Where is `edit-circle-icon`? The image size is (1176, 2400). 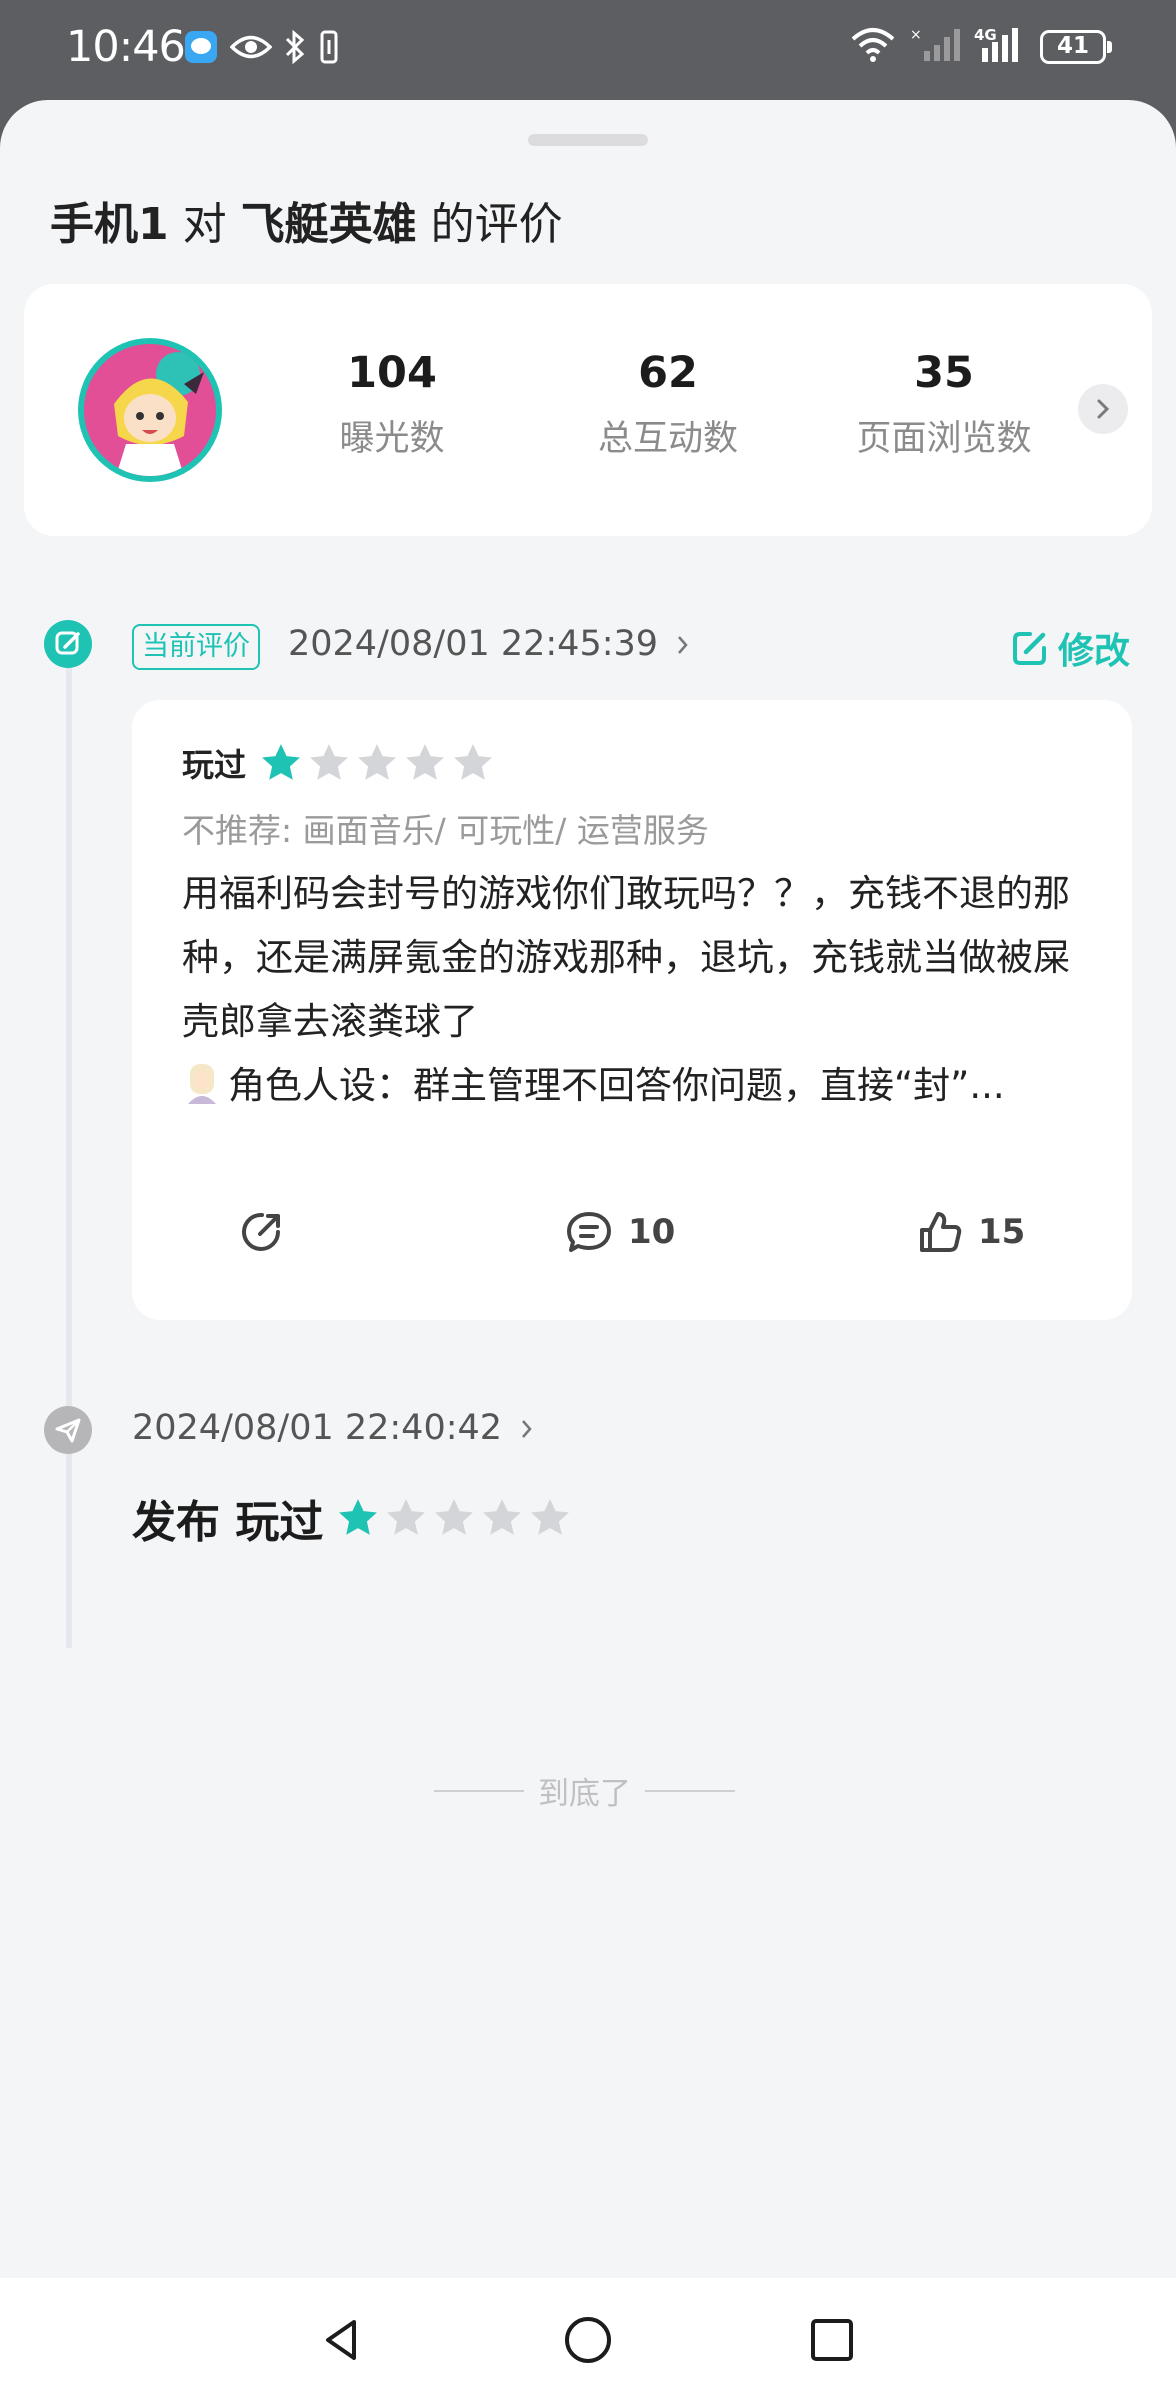 edit-circle-icon is located at coordinates (68, 644).